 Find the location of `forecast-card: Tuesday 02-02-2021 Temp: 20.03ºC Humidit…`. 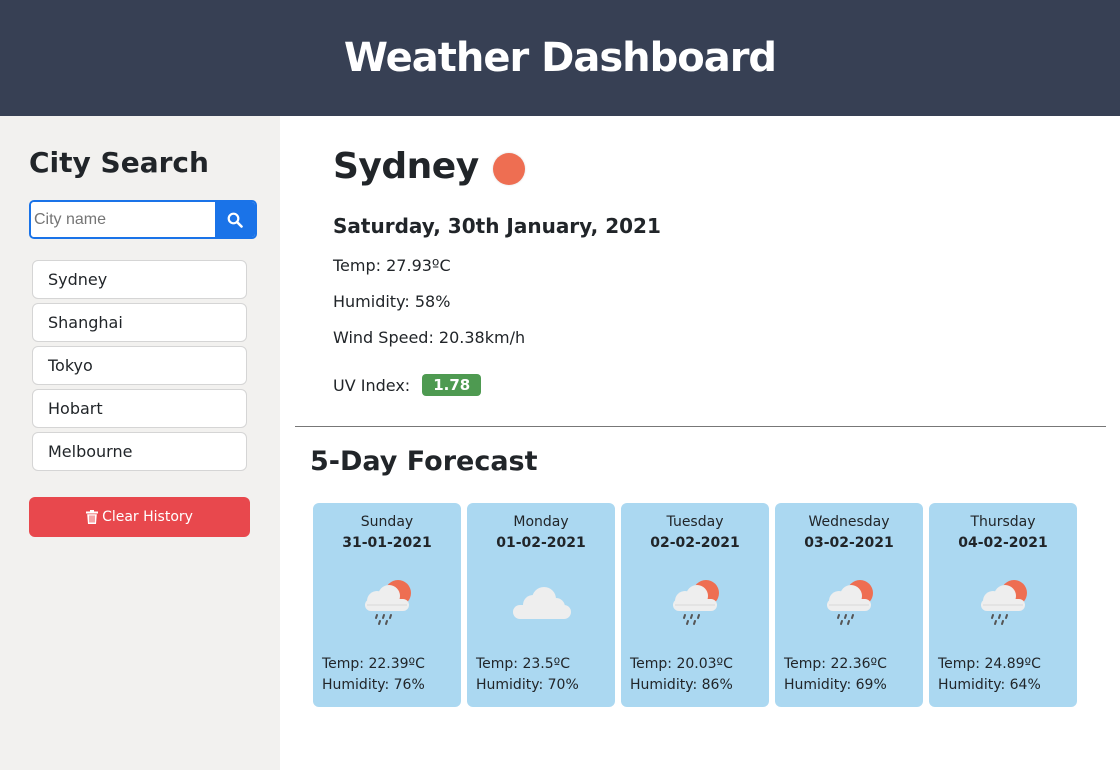

forecast-card: Tuesday 02-02-2021 Temp: 20.03ºC Humidit… is located at coordinates (695, 605).